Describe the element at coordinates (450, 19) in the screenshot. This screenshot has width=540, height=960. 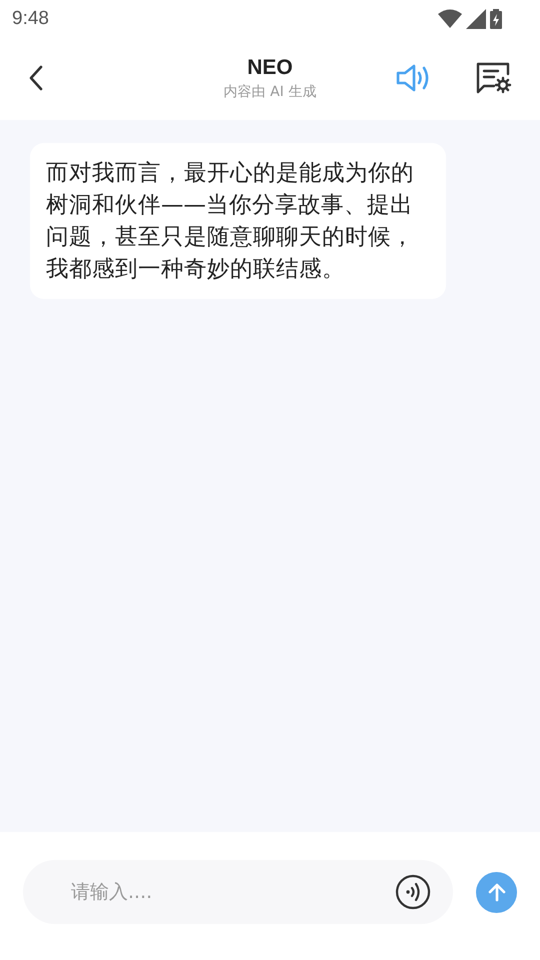
I see `wifi-icon` at that location.